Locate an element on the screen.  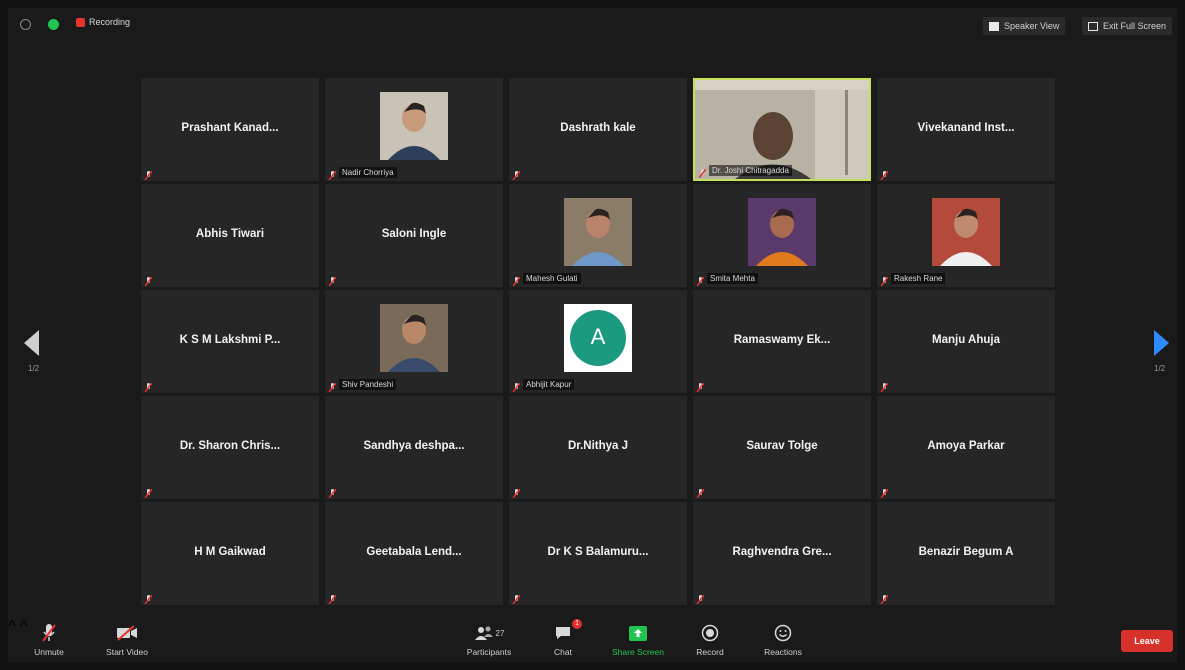
participant-name: Amoya Parkar is located at coordinates (966, 446).